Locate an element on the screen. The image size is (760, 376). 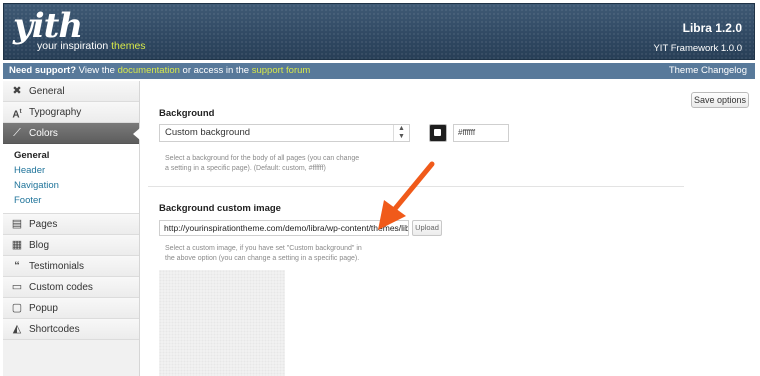
sidebar-item-label: Blog is located at coordinates (39, 245).